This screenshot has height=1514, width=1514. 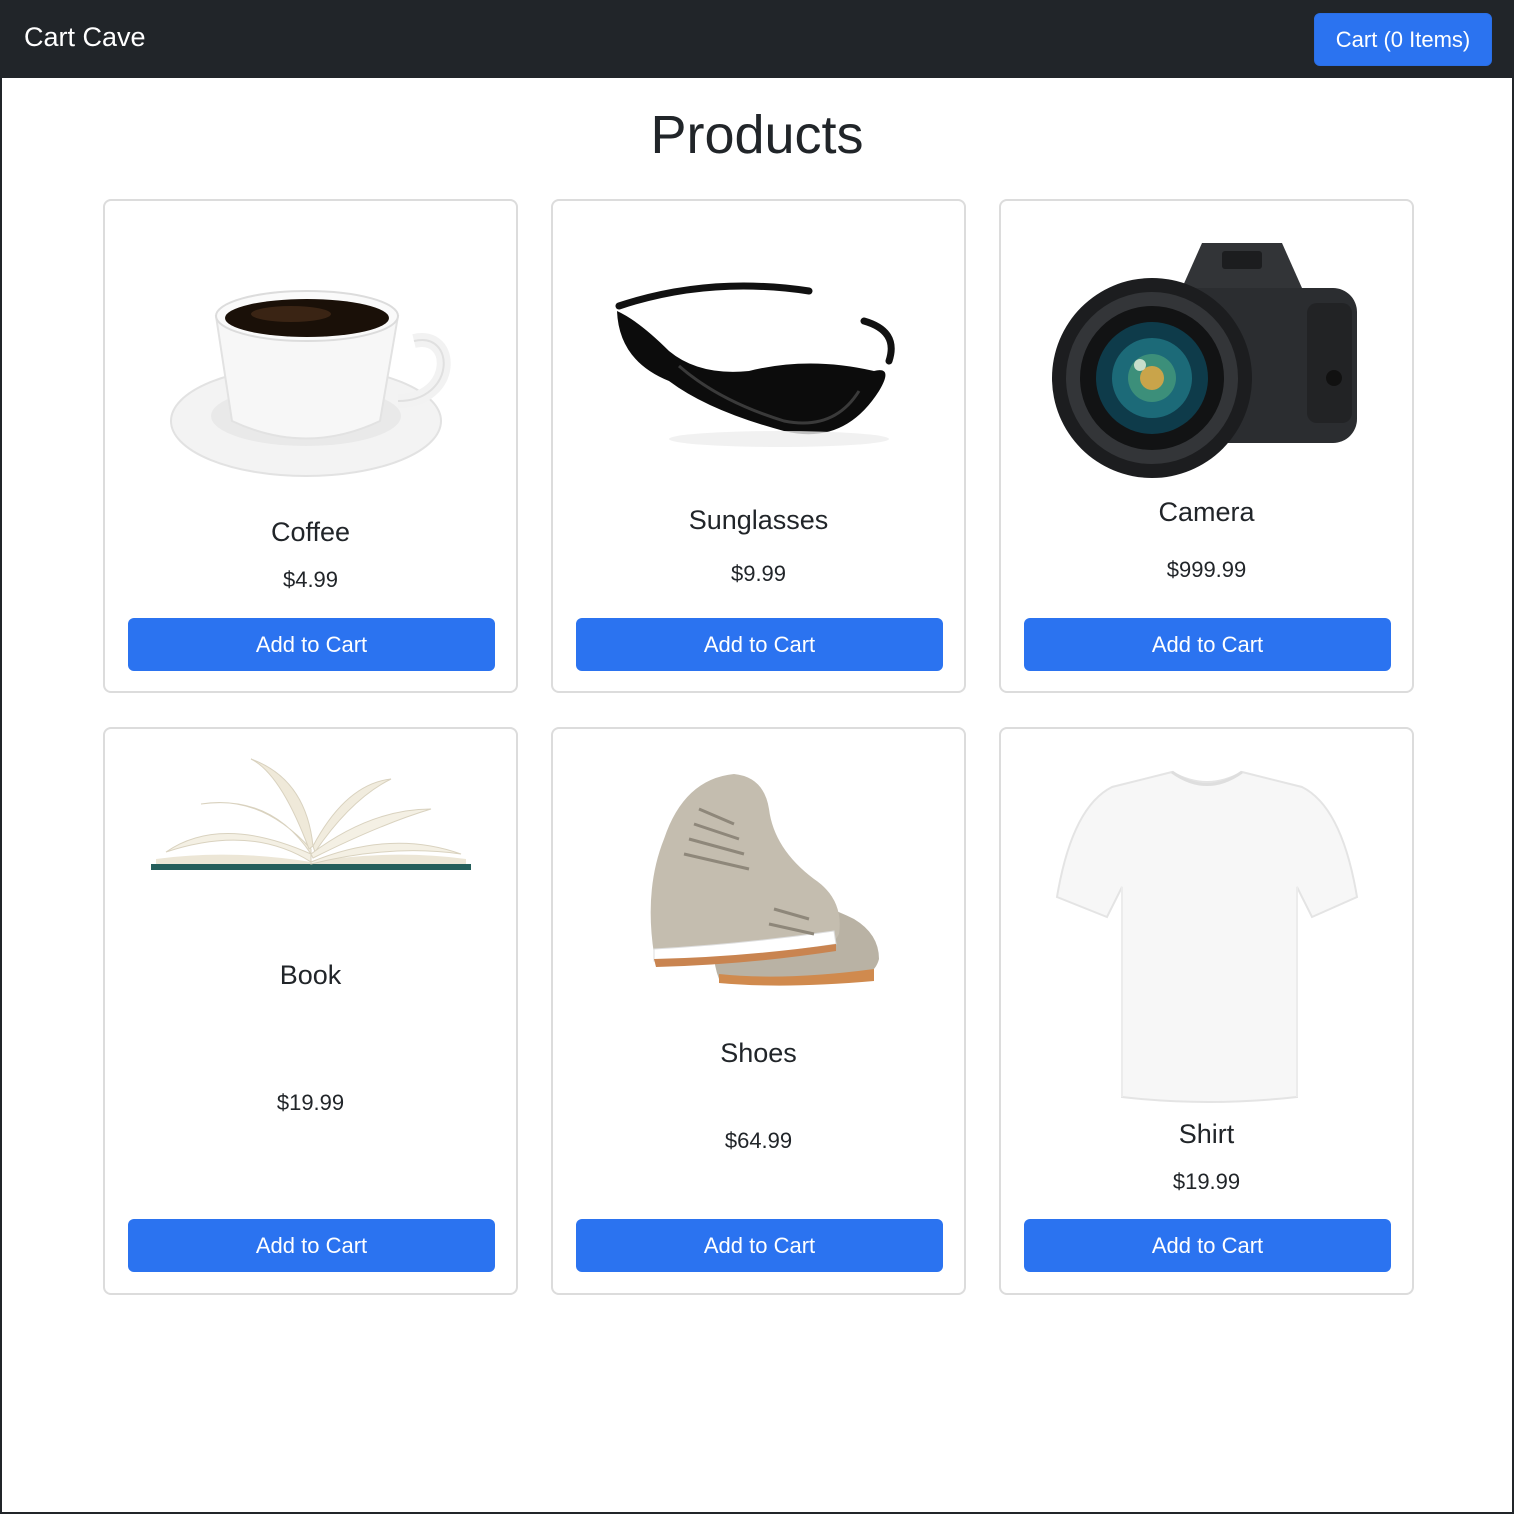 I want to click on product-name: Book, so click(x=310, y=975).